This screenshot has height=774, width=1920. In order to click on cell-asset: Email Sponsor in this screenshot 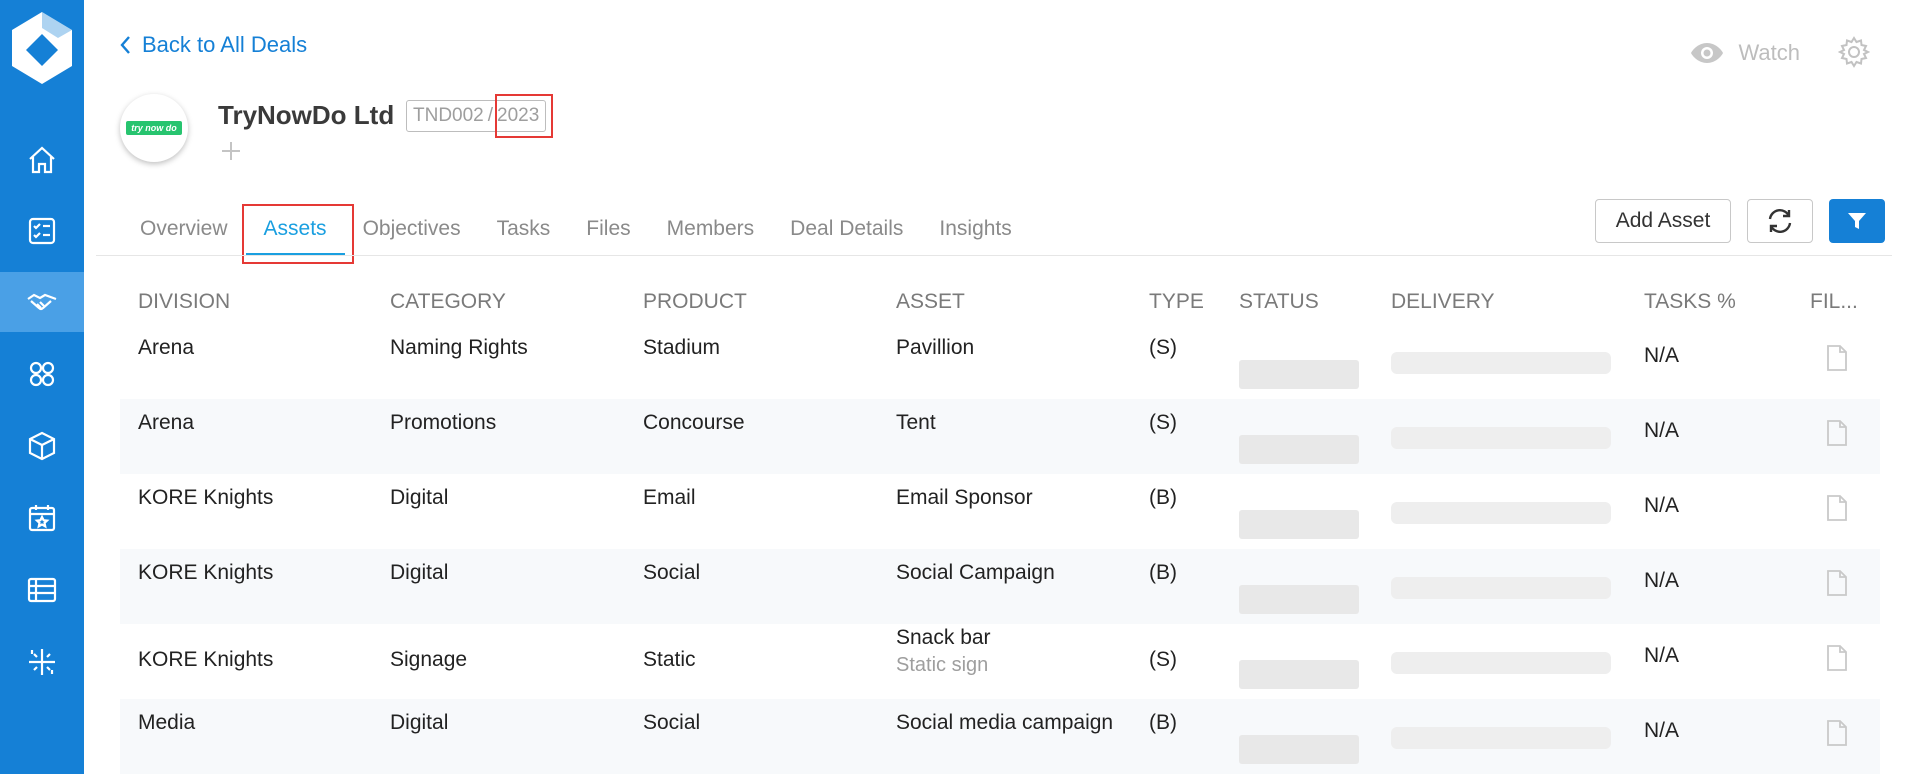, I will do `click(964, 498)`.